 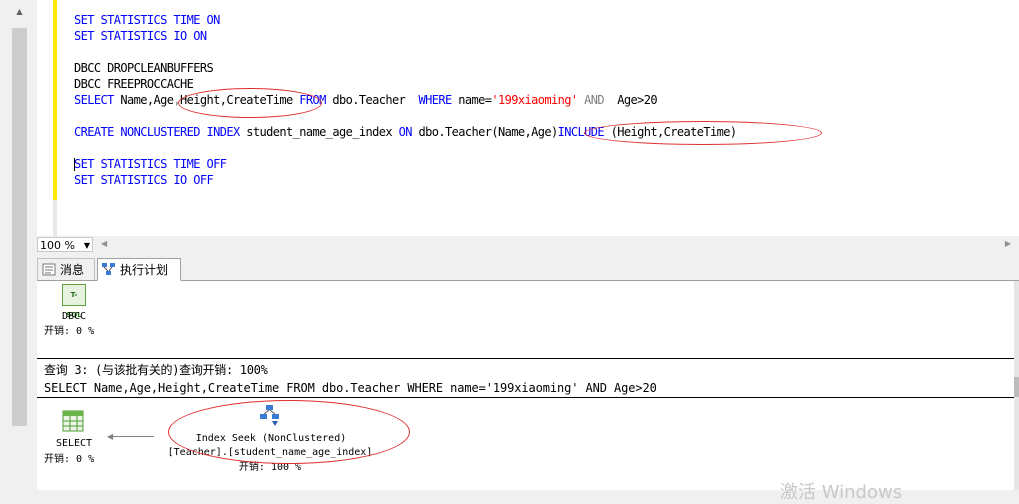 I want to click on where-cond-2: Age>20, so click(x=630, y=100).